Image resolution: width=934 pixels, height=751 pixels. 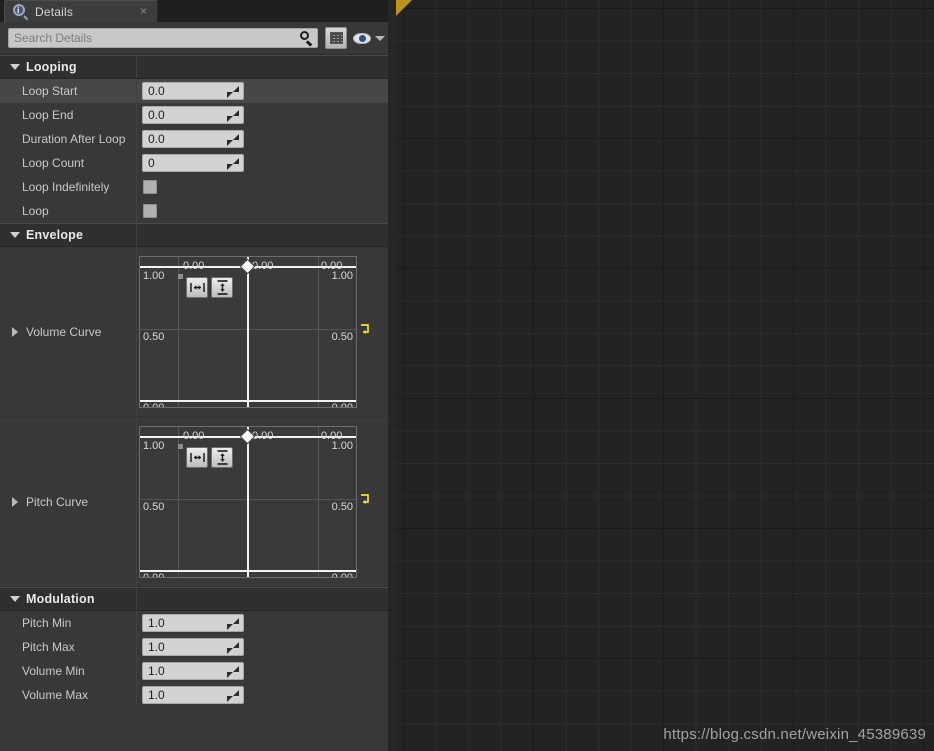 I want to click on loop-checkbox, so click(x=150, y=211).